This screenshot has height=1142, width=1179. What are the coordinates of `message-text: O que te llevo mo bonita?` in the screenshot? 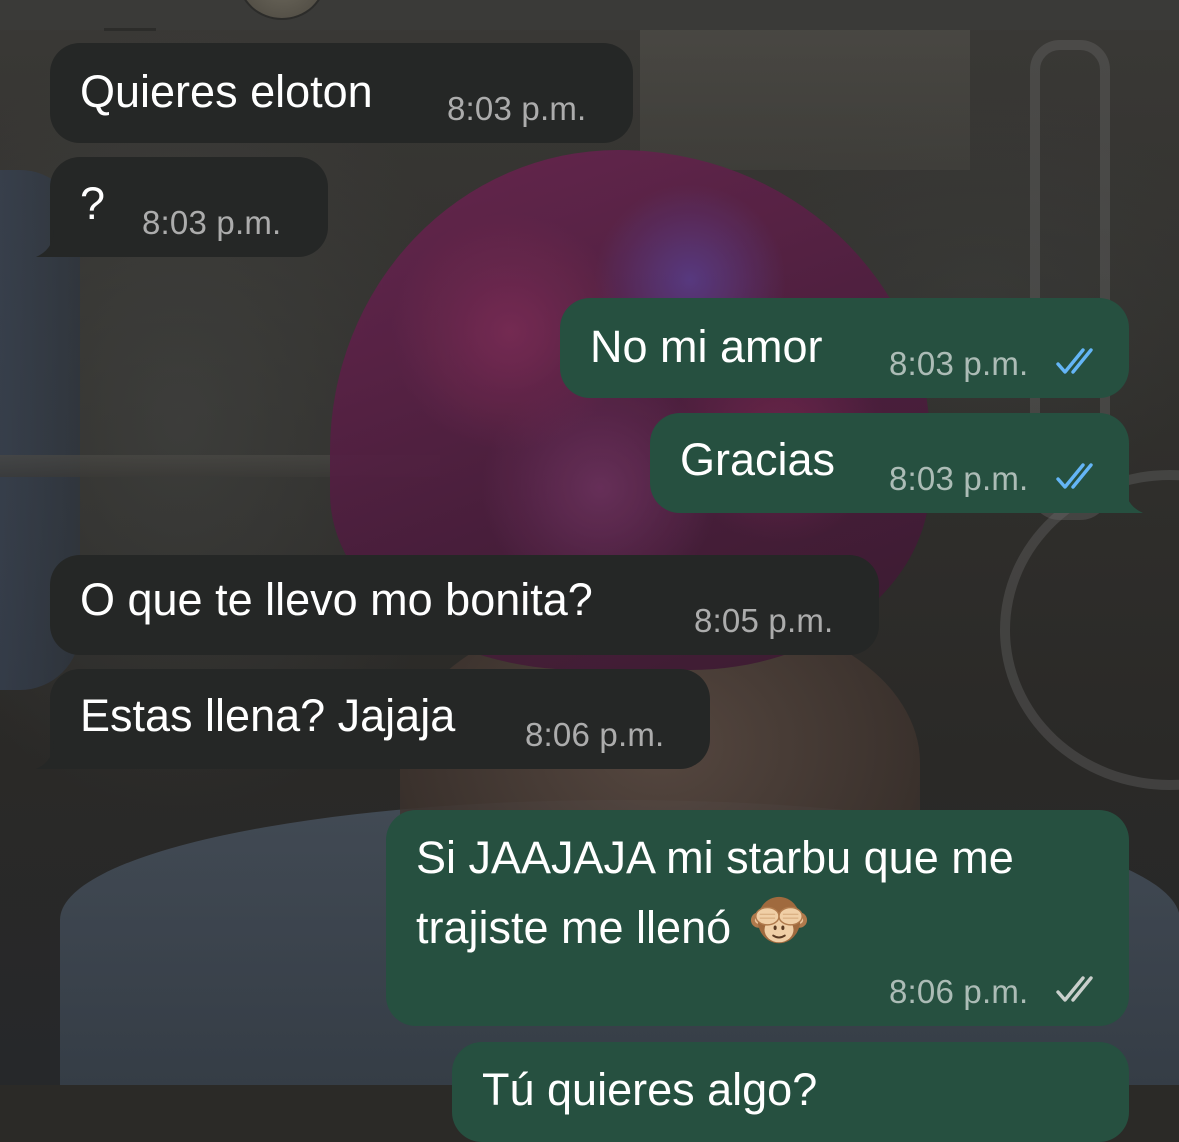 It's located at (336, 599).